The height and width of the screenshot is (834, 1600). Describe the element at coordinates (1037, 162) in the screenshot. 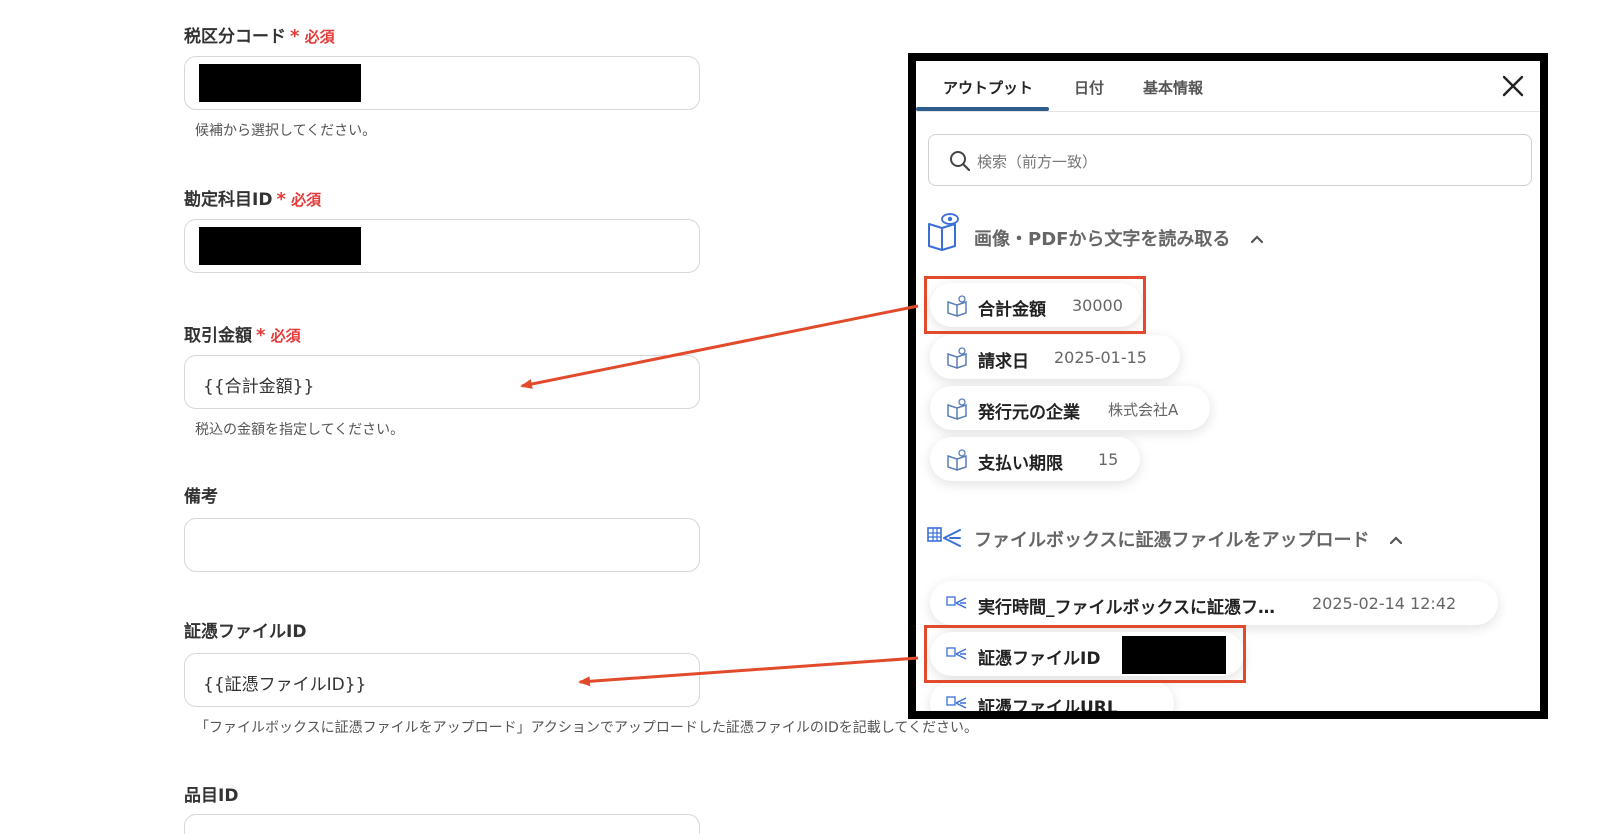

I see `search-placeholder: 検索（前方一致）` at that location.